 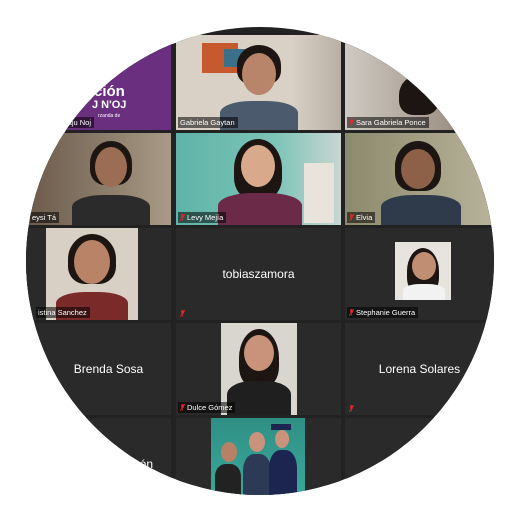 What do you see at coordinates (383, 312) in the screenshot?
I see `participant-name-label: Stephanie Guerra` at bounding box center [383, 312].